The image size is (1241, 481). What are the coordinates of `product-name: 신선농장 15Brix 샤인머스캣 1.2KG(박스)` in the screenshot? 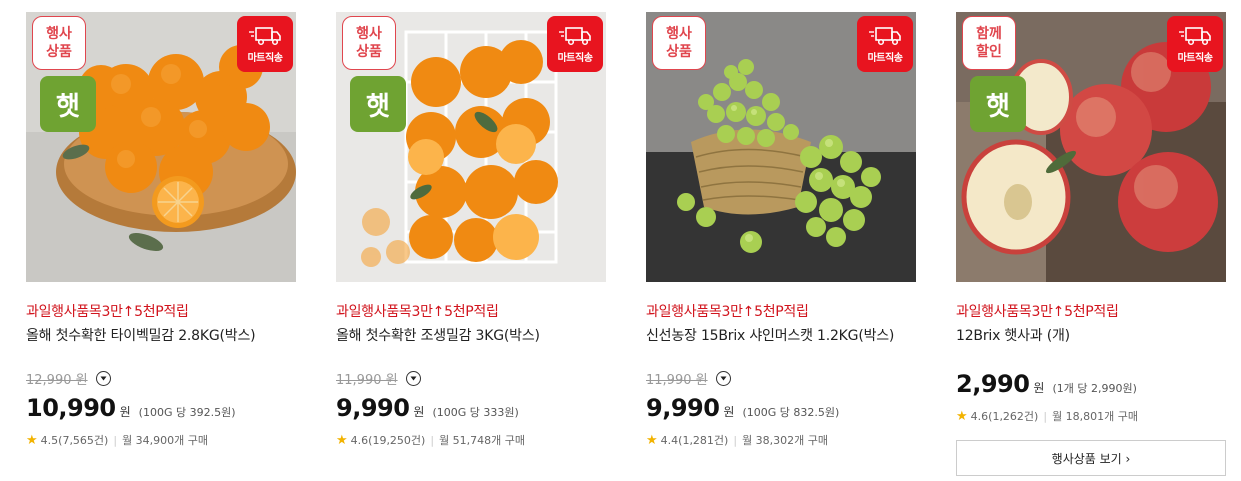 It's located at (770, 335).